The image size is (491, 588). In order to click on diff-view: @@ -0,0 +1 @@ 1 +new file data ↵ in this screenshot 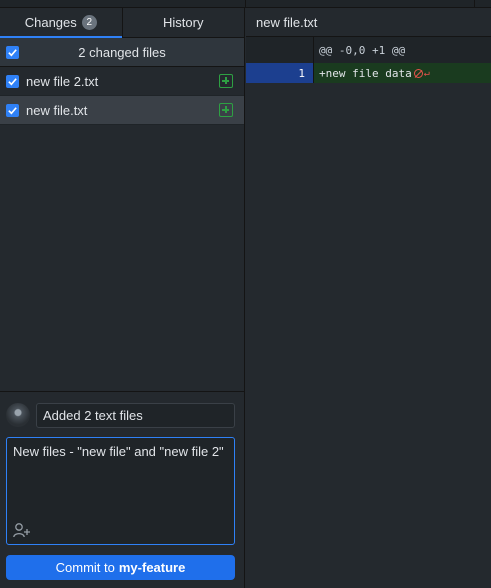, I will do `click(368, 60)`.